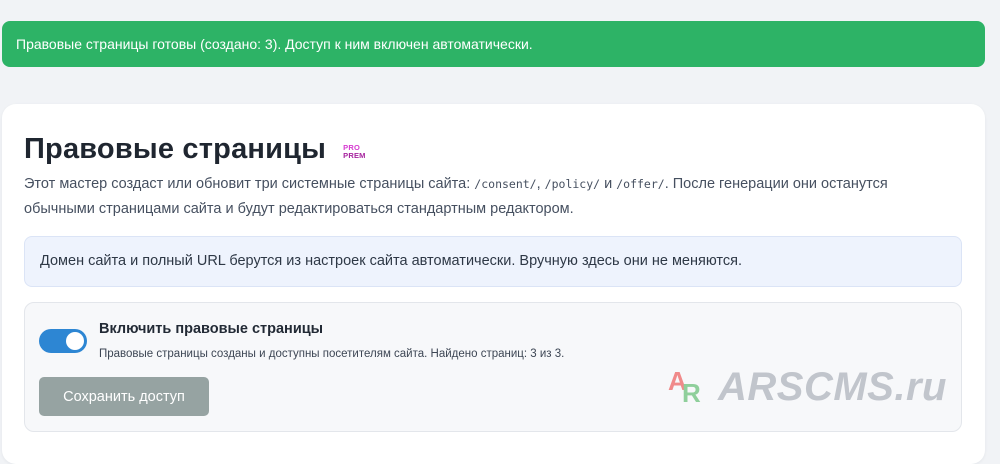 This screenshot has height=464, width=1000. What do you see at coordinates (175, 149) in the screenshot?
I see `page-title: Правовые страницы` at bounding box center [175, 149].